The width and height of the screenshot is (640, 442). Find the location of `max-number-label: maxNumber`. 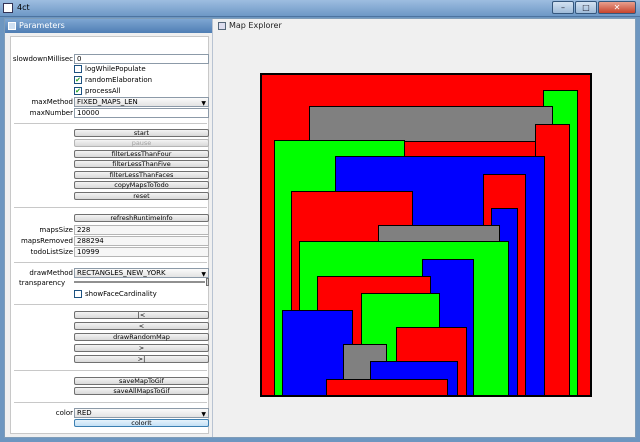

max-number-label: maxNumber is located at coordinates (51, 113).